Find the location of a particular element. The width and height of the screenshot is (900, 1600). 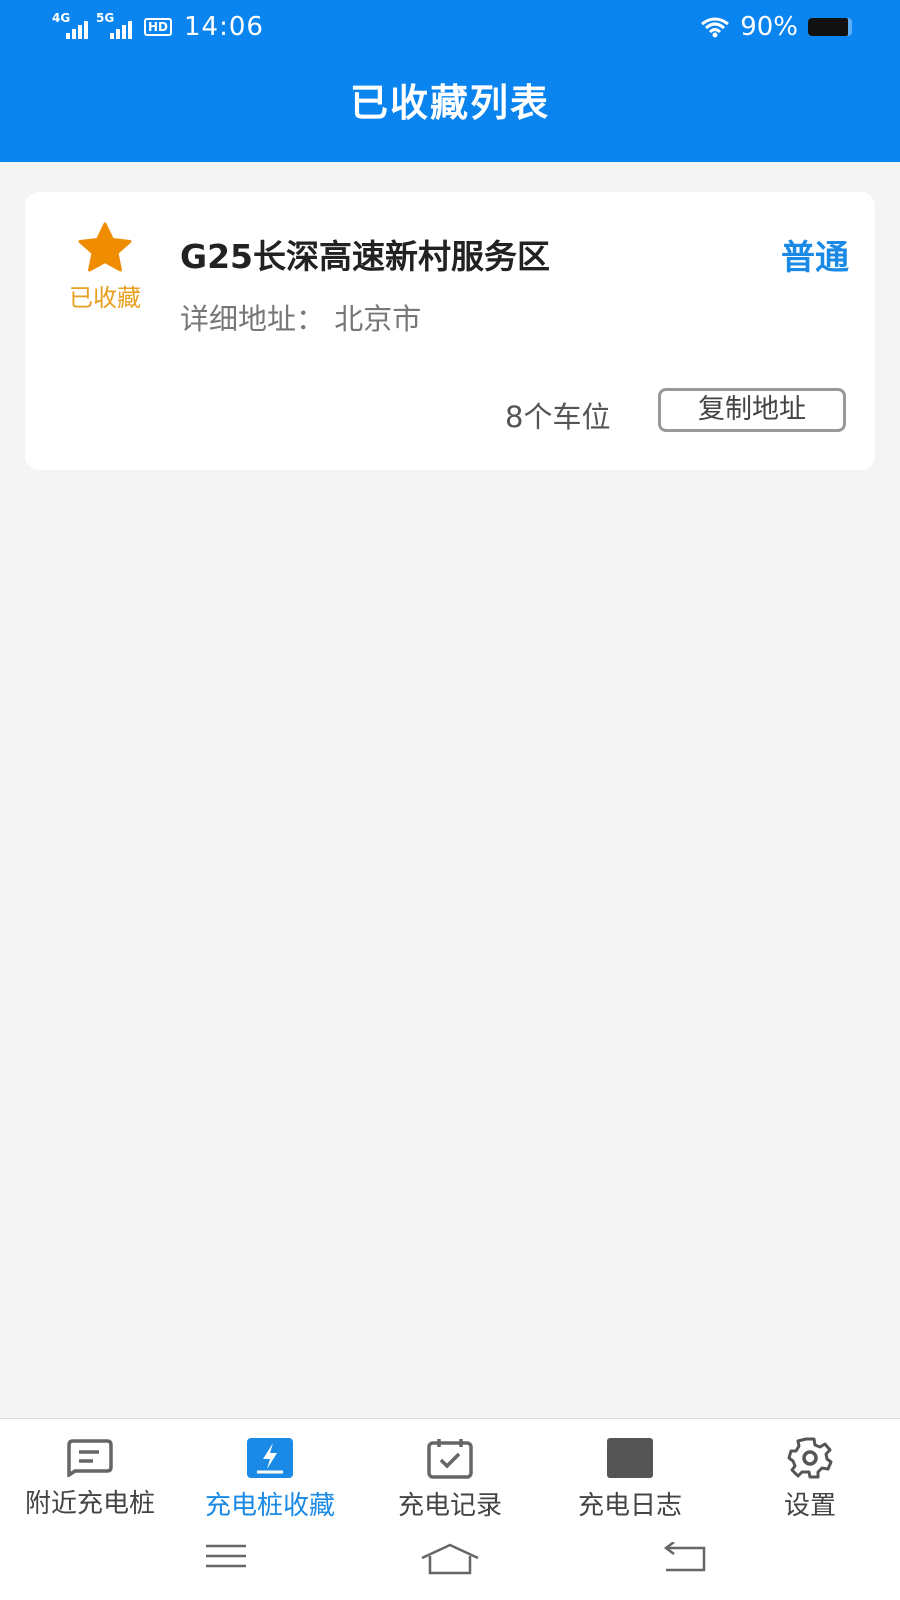

system-nav-bar is located at coordinates (450, 1566).